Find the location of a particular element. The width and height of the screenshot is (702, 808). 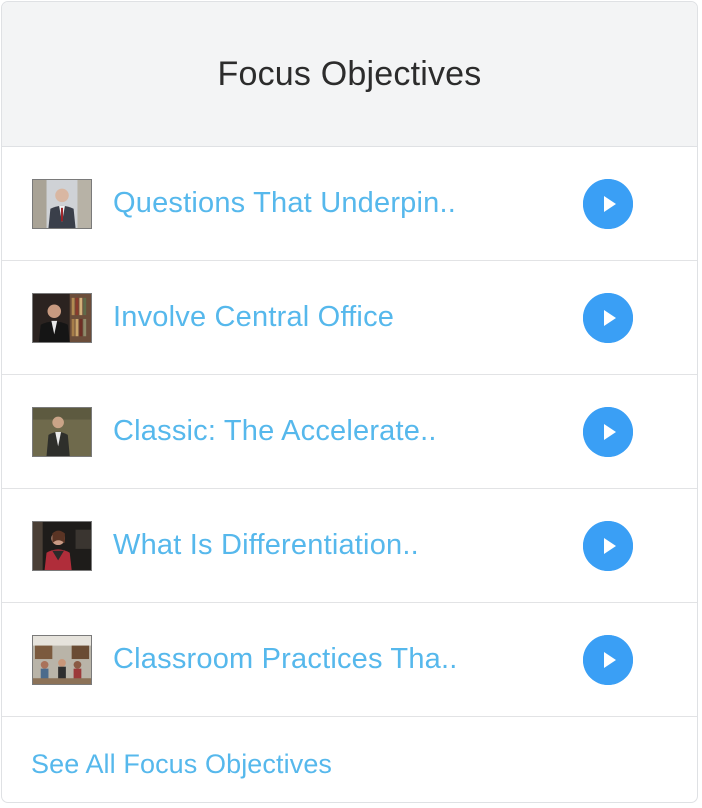

list-item: What Is Differentiation.. is located at coordinates (349, 546).